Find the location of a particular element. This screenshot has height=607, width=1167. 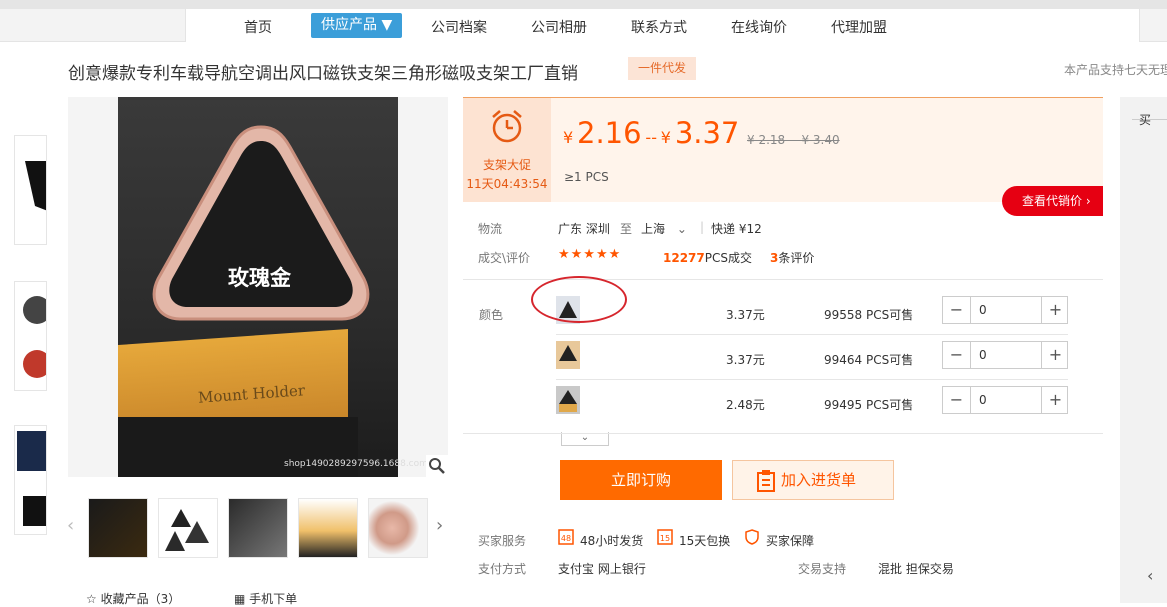

promo-countdown: 11天04:43:54 is located at coordinates (507, 184).